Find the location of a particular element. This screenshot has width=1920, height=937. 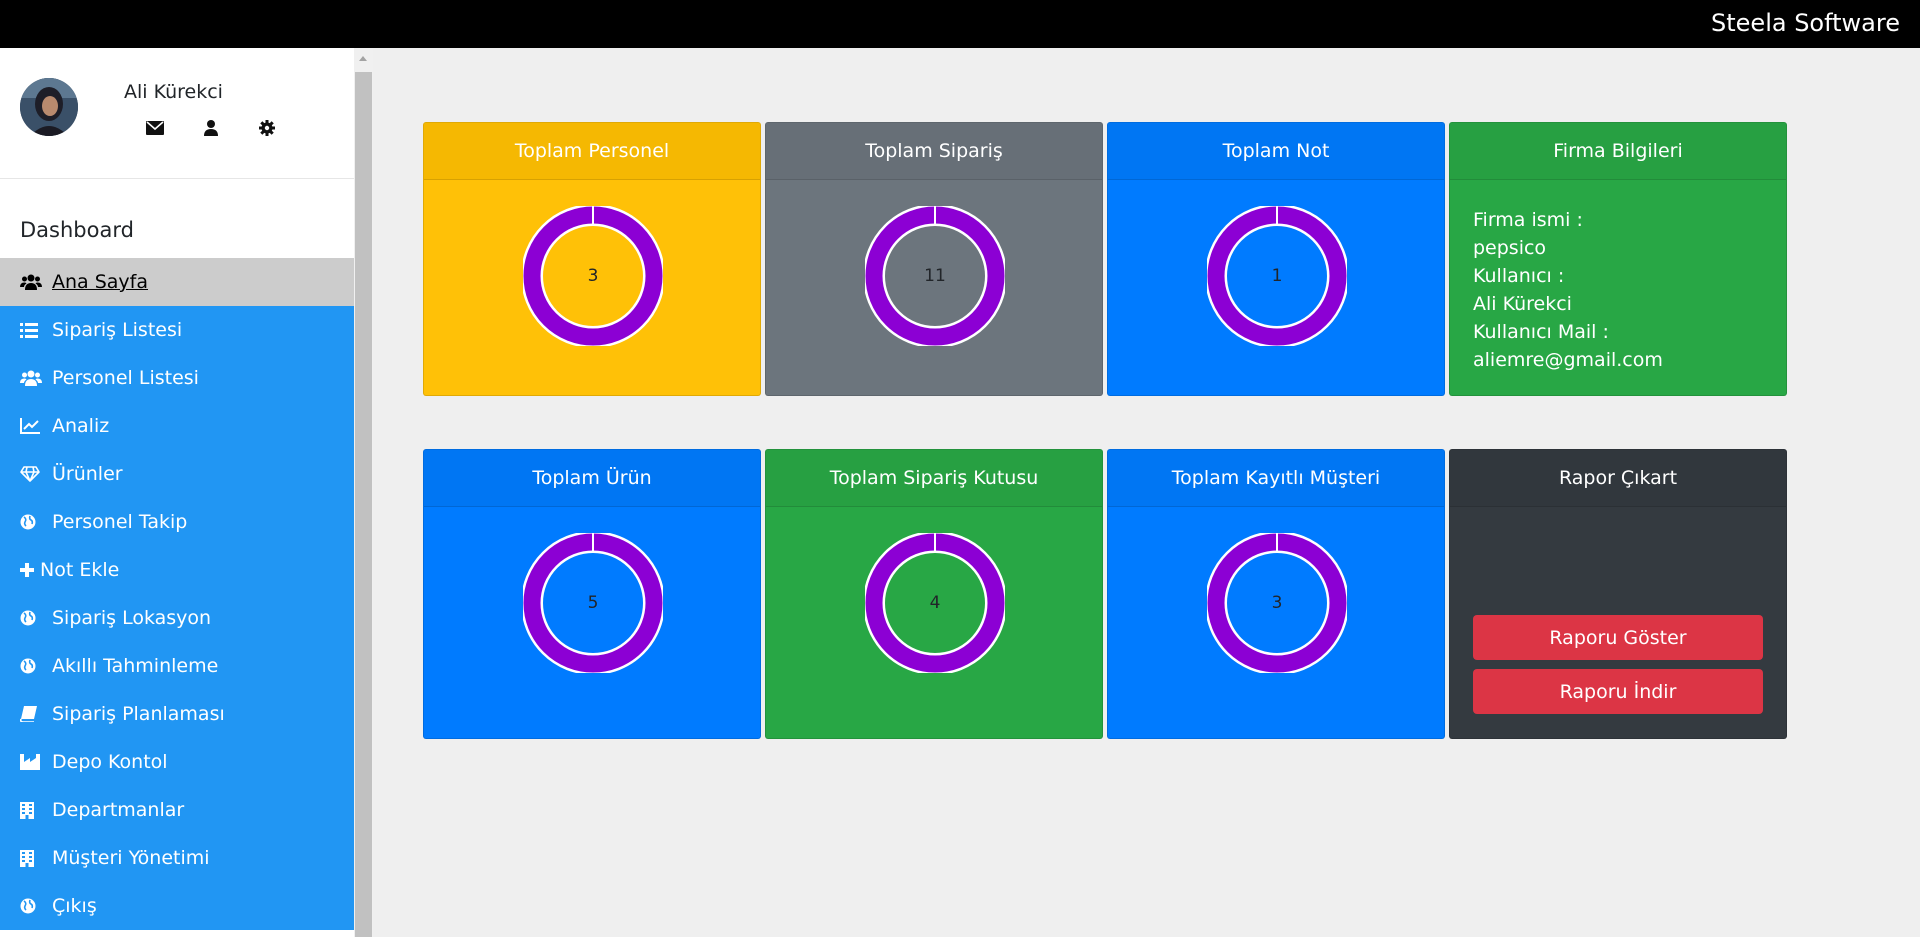

card-toplam-personel: Toplam Personel 3 is located at coordinates (592, 259).